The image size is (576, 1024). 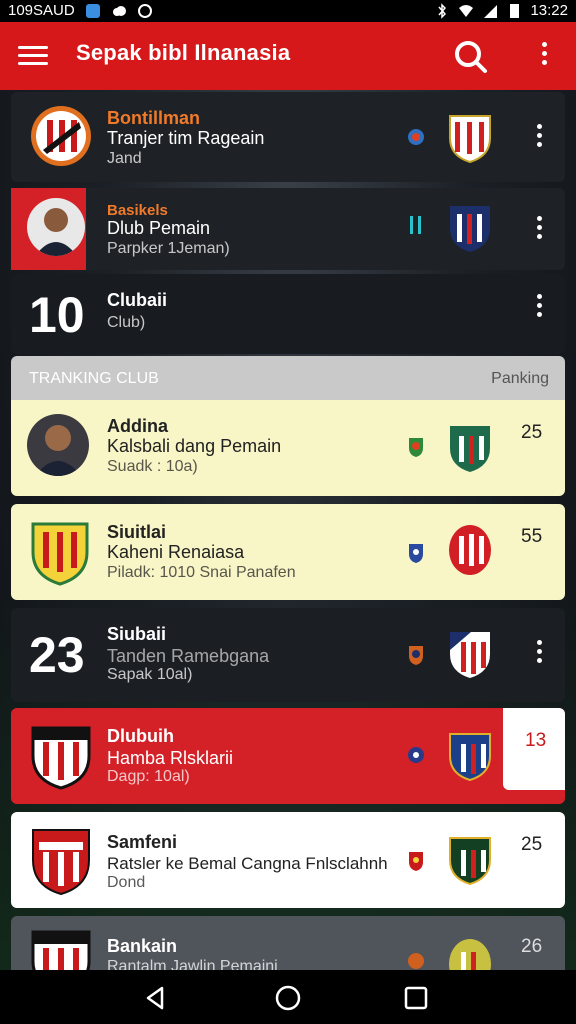 What do you see at coordinates (57, 655) in the screenshot?
I see `club-number: 23` at bounding box center [57, 655].